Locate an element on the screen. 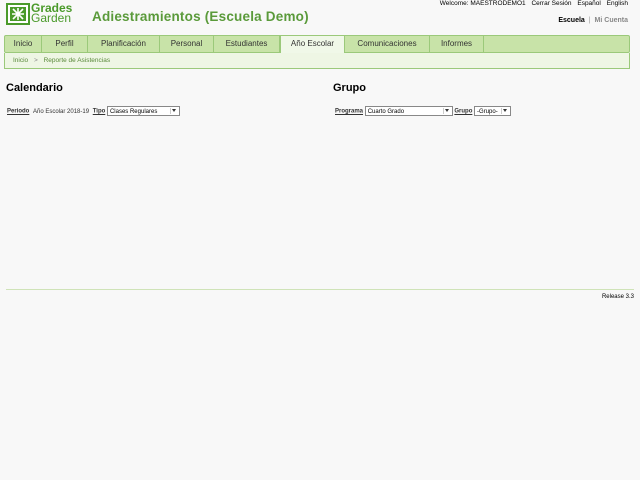  breadcrumb-home-link: Inicio is located at coordinates (20, 60).